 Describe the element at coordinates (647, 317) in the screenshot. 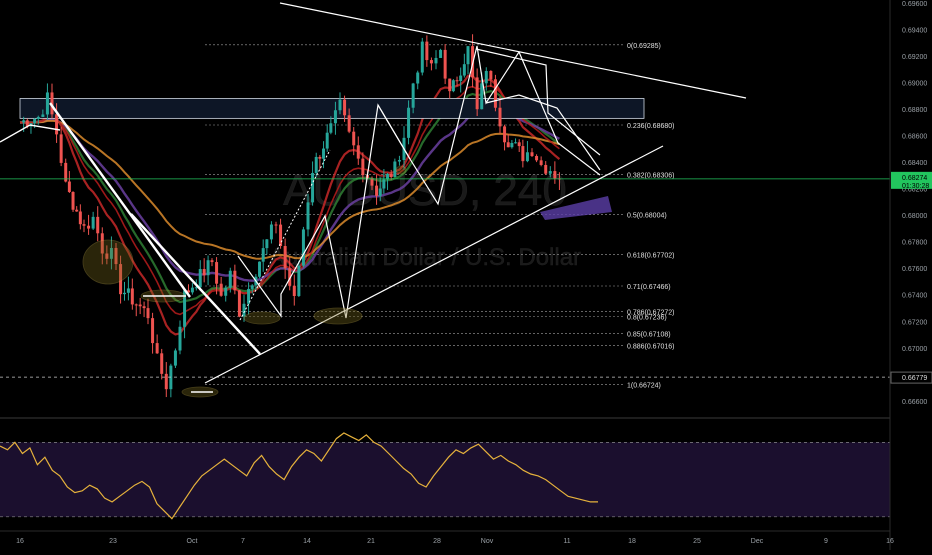

I see `fib-level-label: 0.8(0.67236)` at that location.